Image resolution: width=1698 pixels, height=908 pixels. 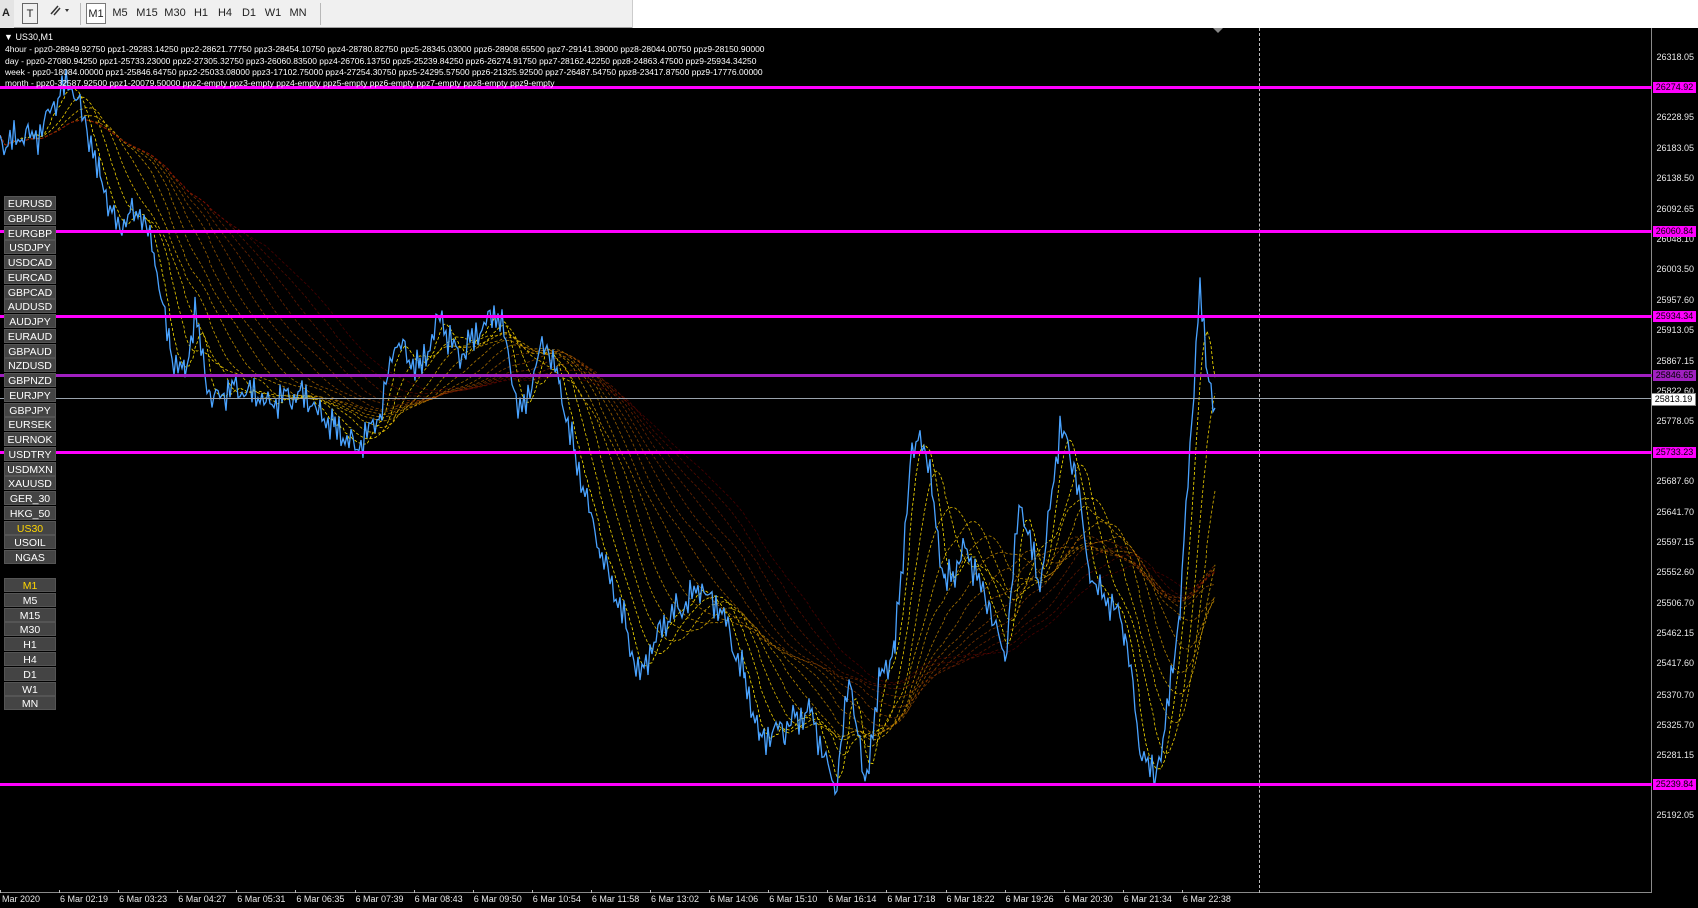 I want to click on symbol-button-euraud: EURAUD, so click(x=30, y=335).